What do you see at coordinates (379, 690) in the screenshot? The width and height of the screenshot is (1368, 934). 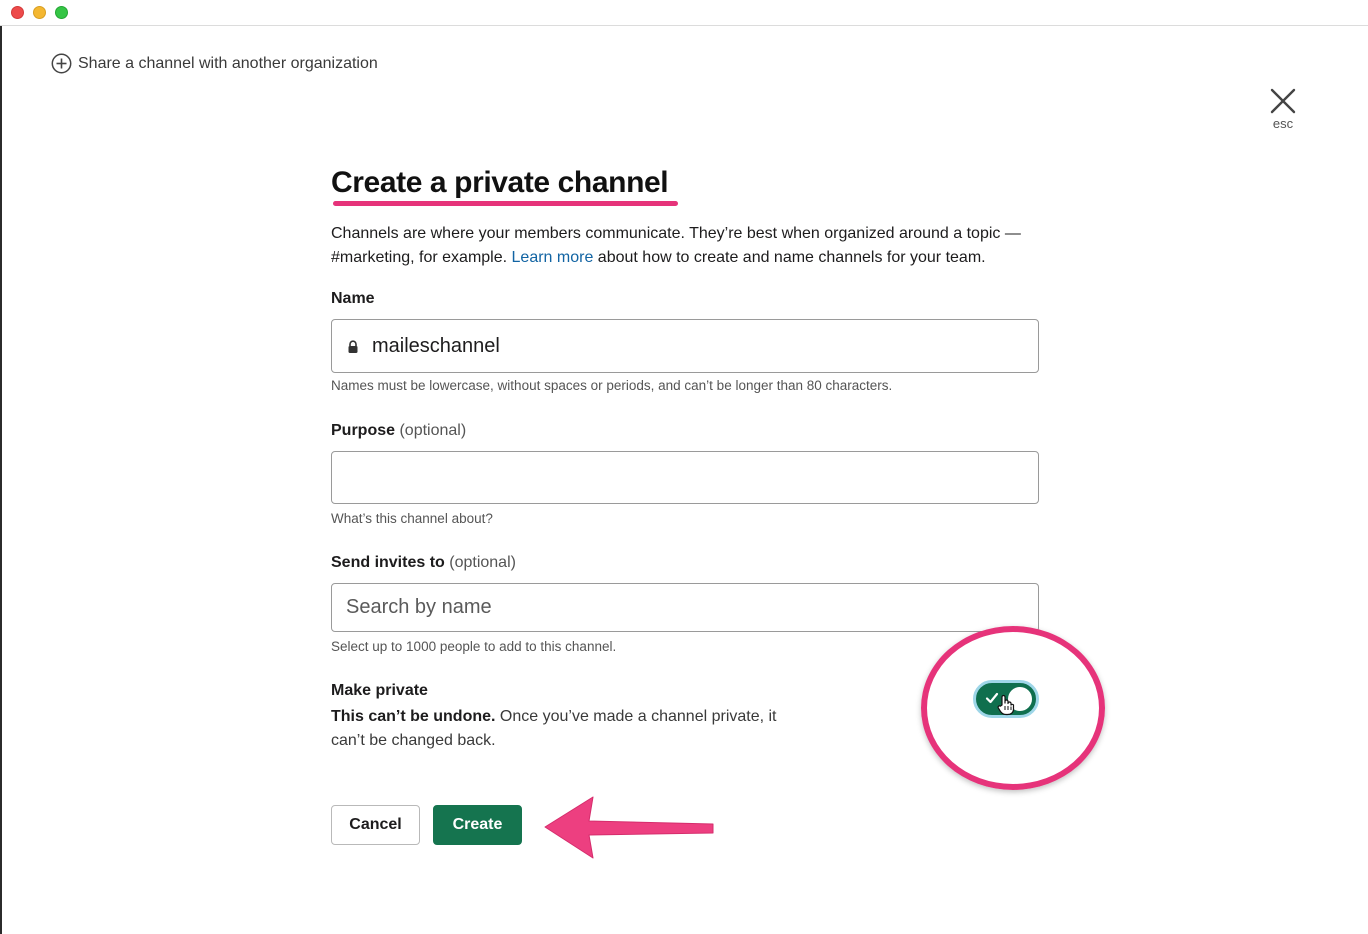 I see `make-private-title: Make private` at bounding box center [379, 690].